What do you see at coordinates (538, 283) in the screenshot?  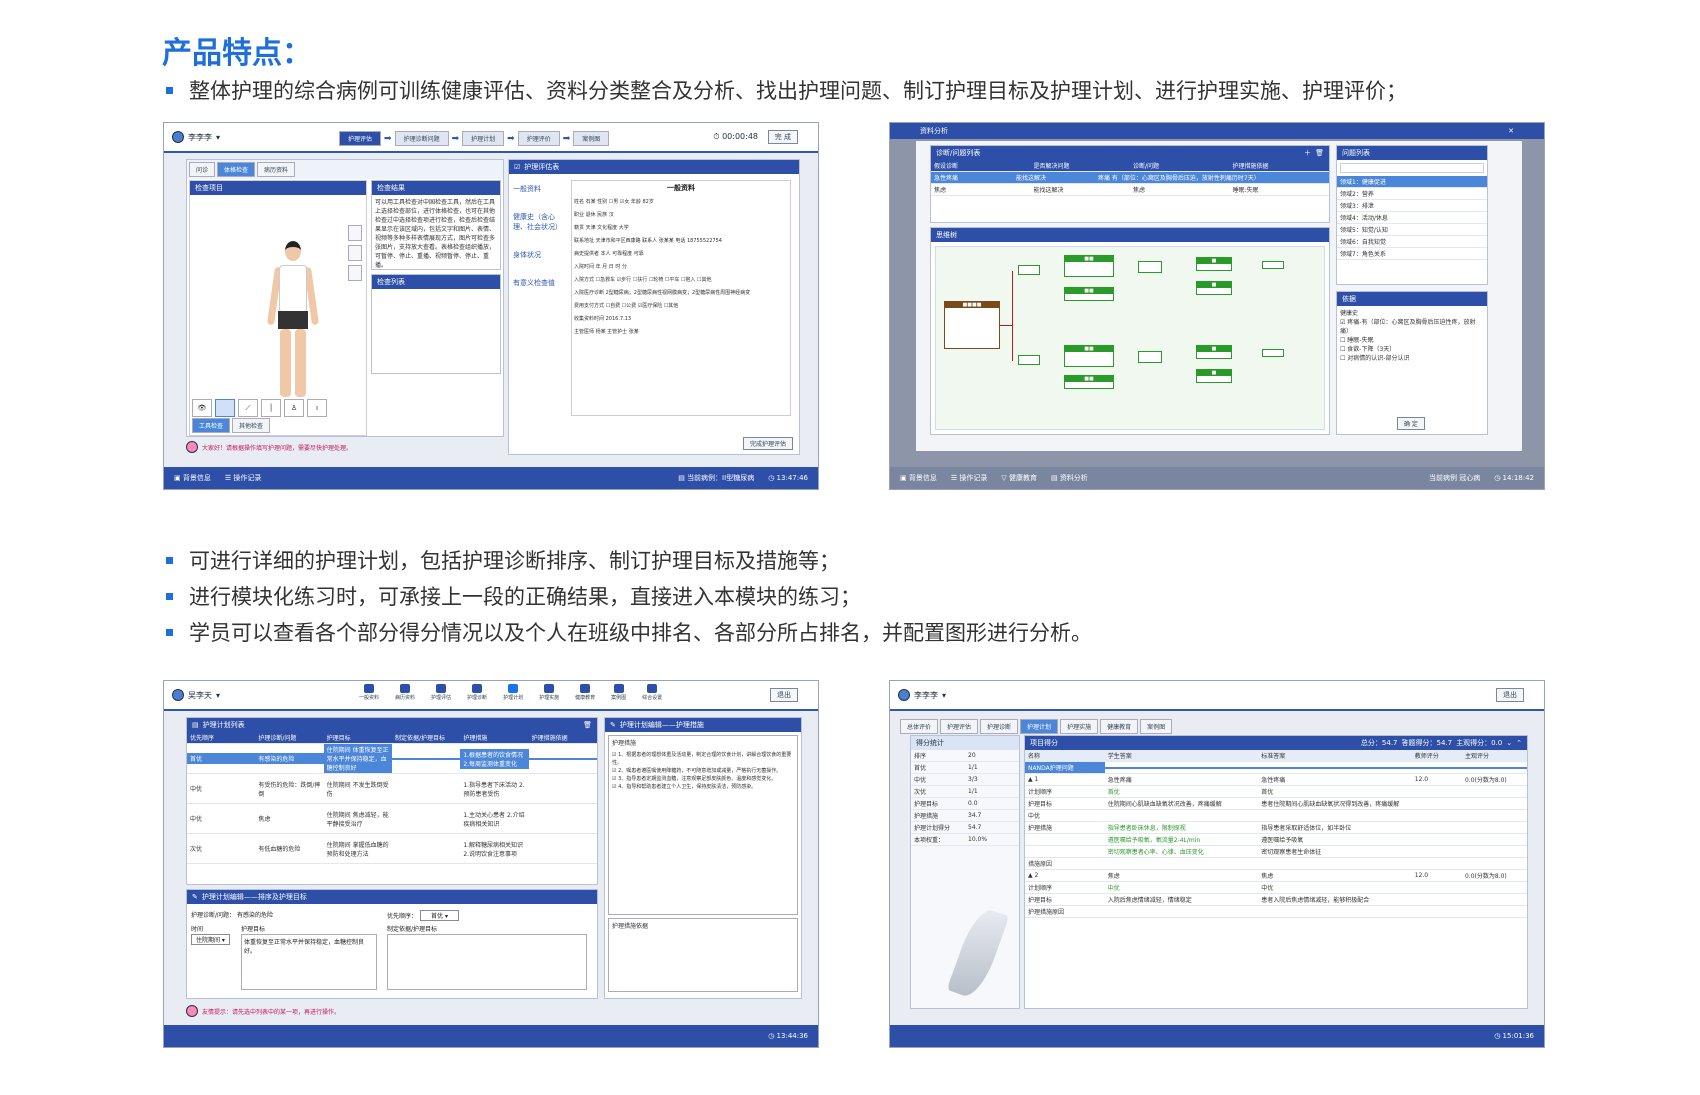 I see `nav-significant: 有意义检查值` at bounding box center [538, 283].